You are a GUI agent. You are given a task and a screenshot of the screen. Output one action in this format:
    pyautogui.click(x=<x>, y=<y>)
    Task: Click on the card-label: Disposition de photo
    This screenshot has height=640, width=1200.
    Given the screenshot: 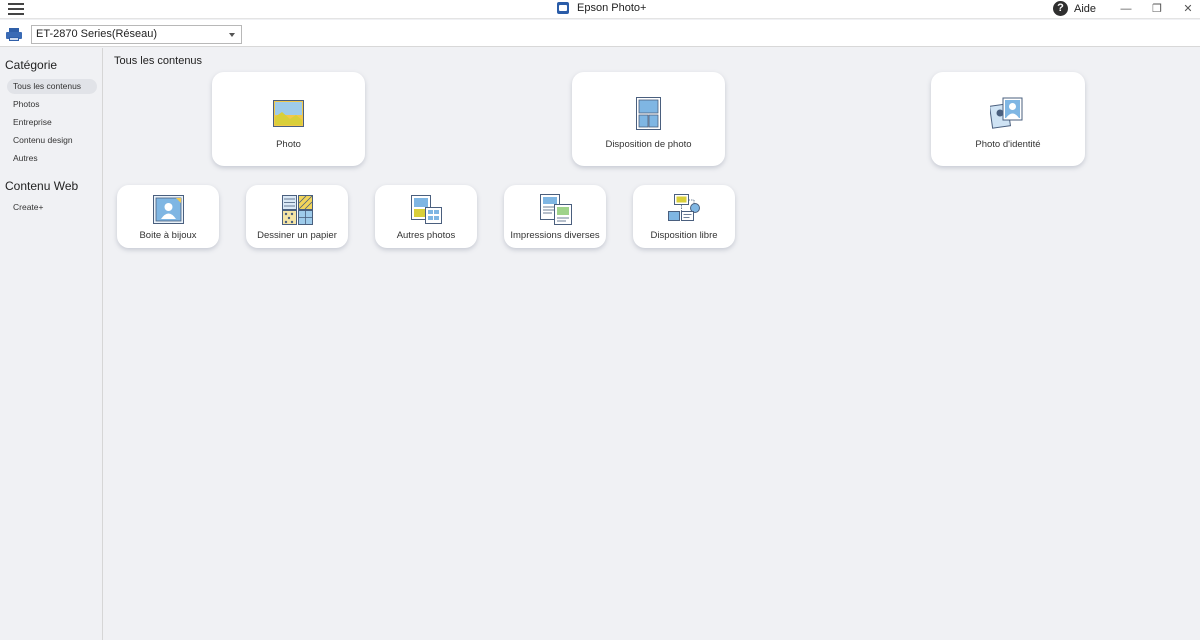 What is the action you would take?
    pyautogui.click(x=648, y=144)
    